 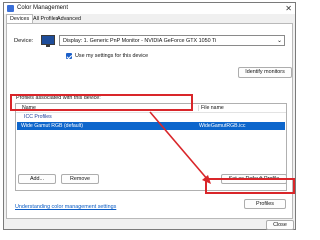 I want to click on monitor-icon, so click(x=48, y=40).